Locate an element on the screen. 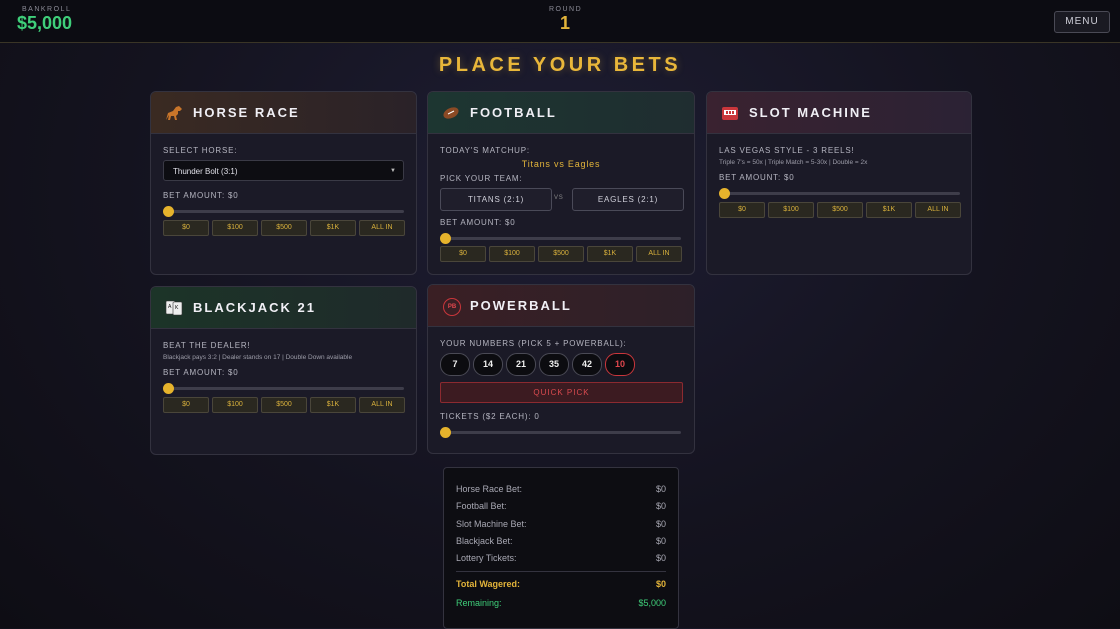 The image size is (1120, 629). football-bet-label: BET AMOUNT: $0 is located at coordinates (478, 222).